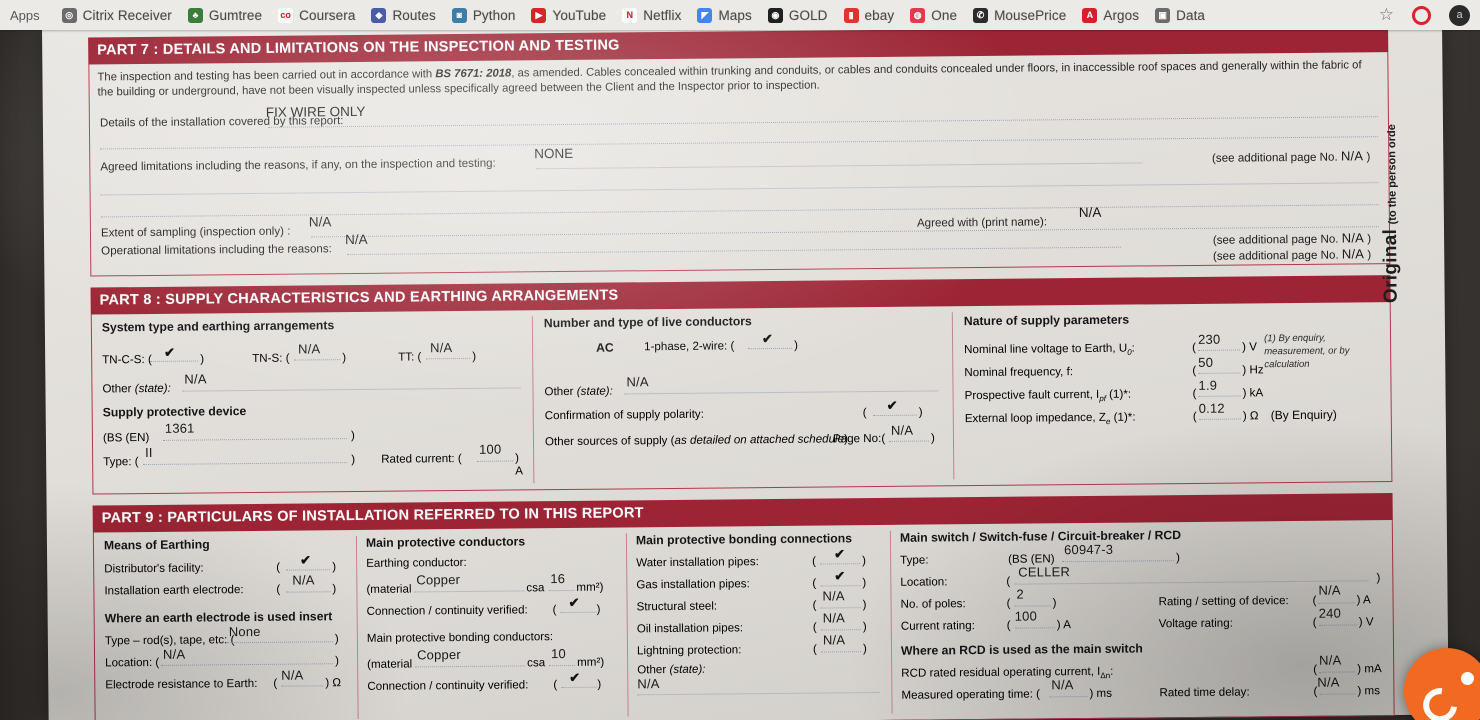  What do you see at coordinates (169, 353) in the screenshot?
I see `tncs-value: ✔` at bounding box center [169, 353].